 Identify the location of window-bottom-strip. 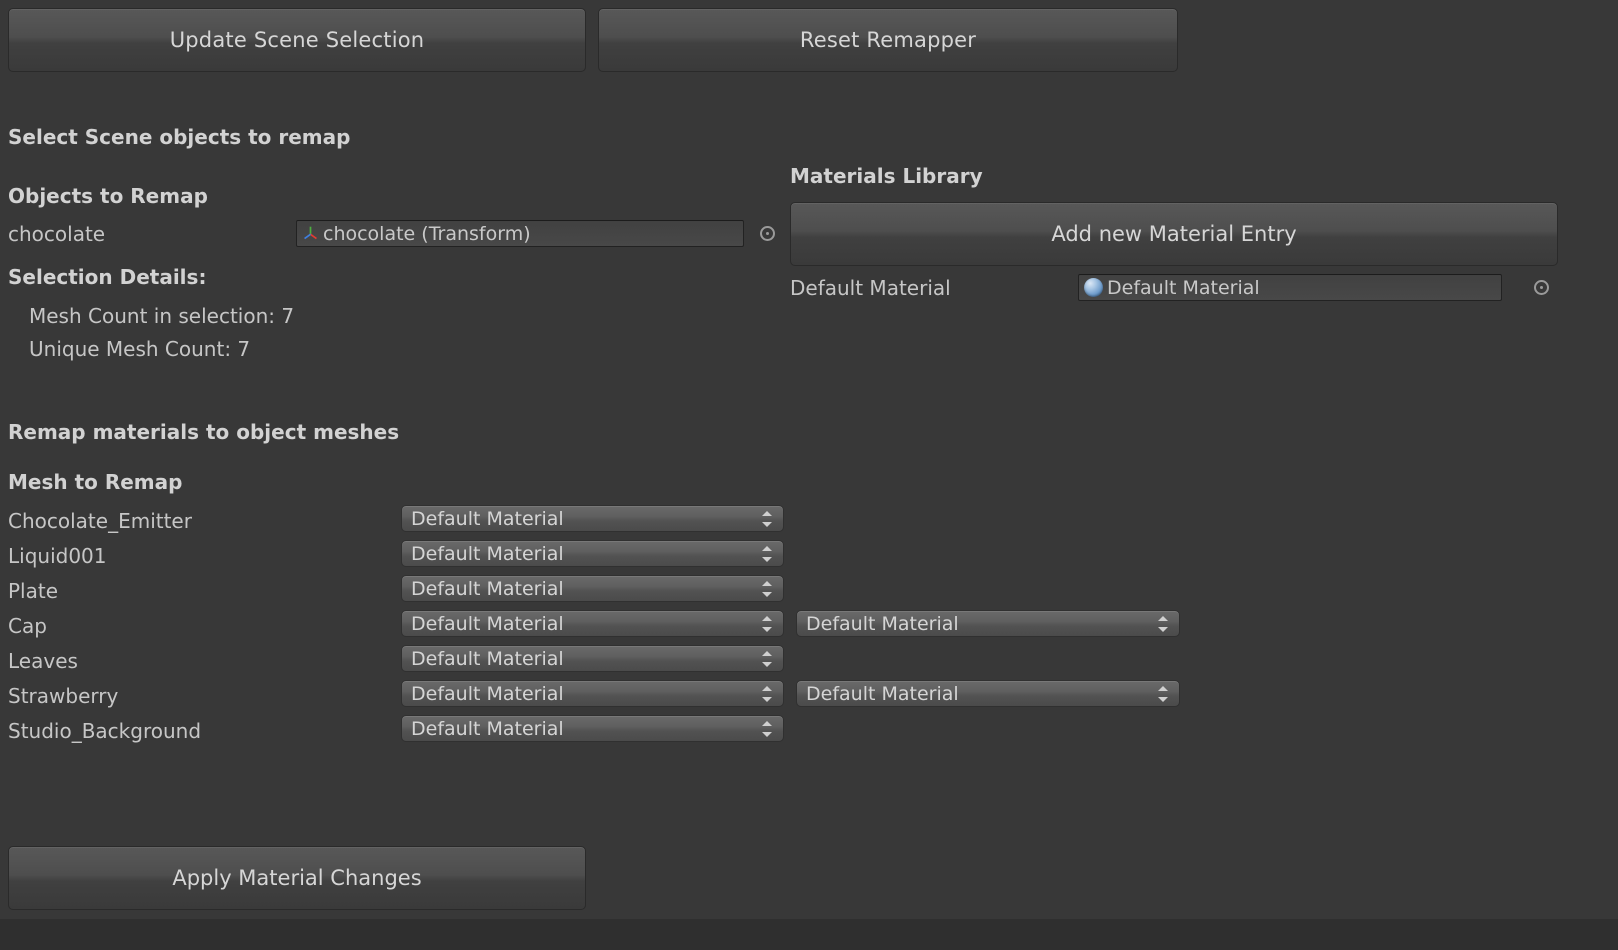
(809, 934).